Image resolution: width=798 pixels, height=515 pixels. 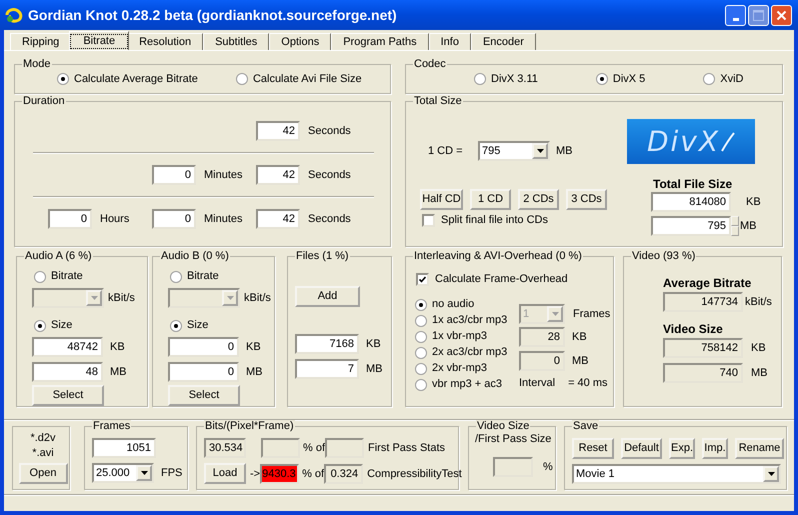 What do you see at coordinates (449, 41) in the screenshot?
I see `tab: Info` at bounding box center [449, 41].